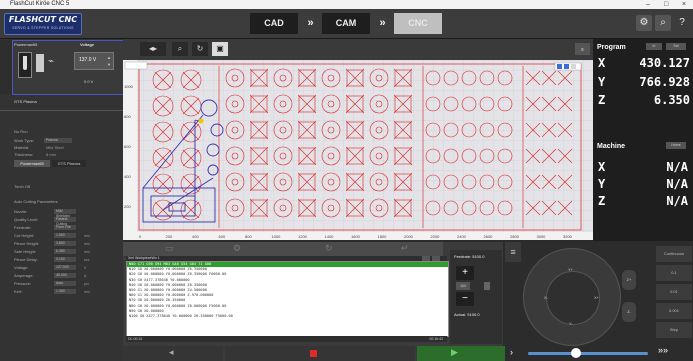 The height and width of the screenshot is (361, 693). I want to click on param-label: Nozzle:, so click(21, 211).